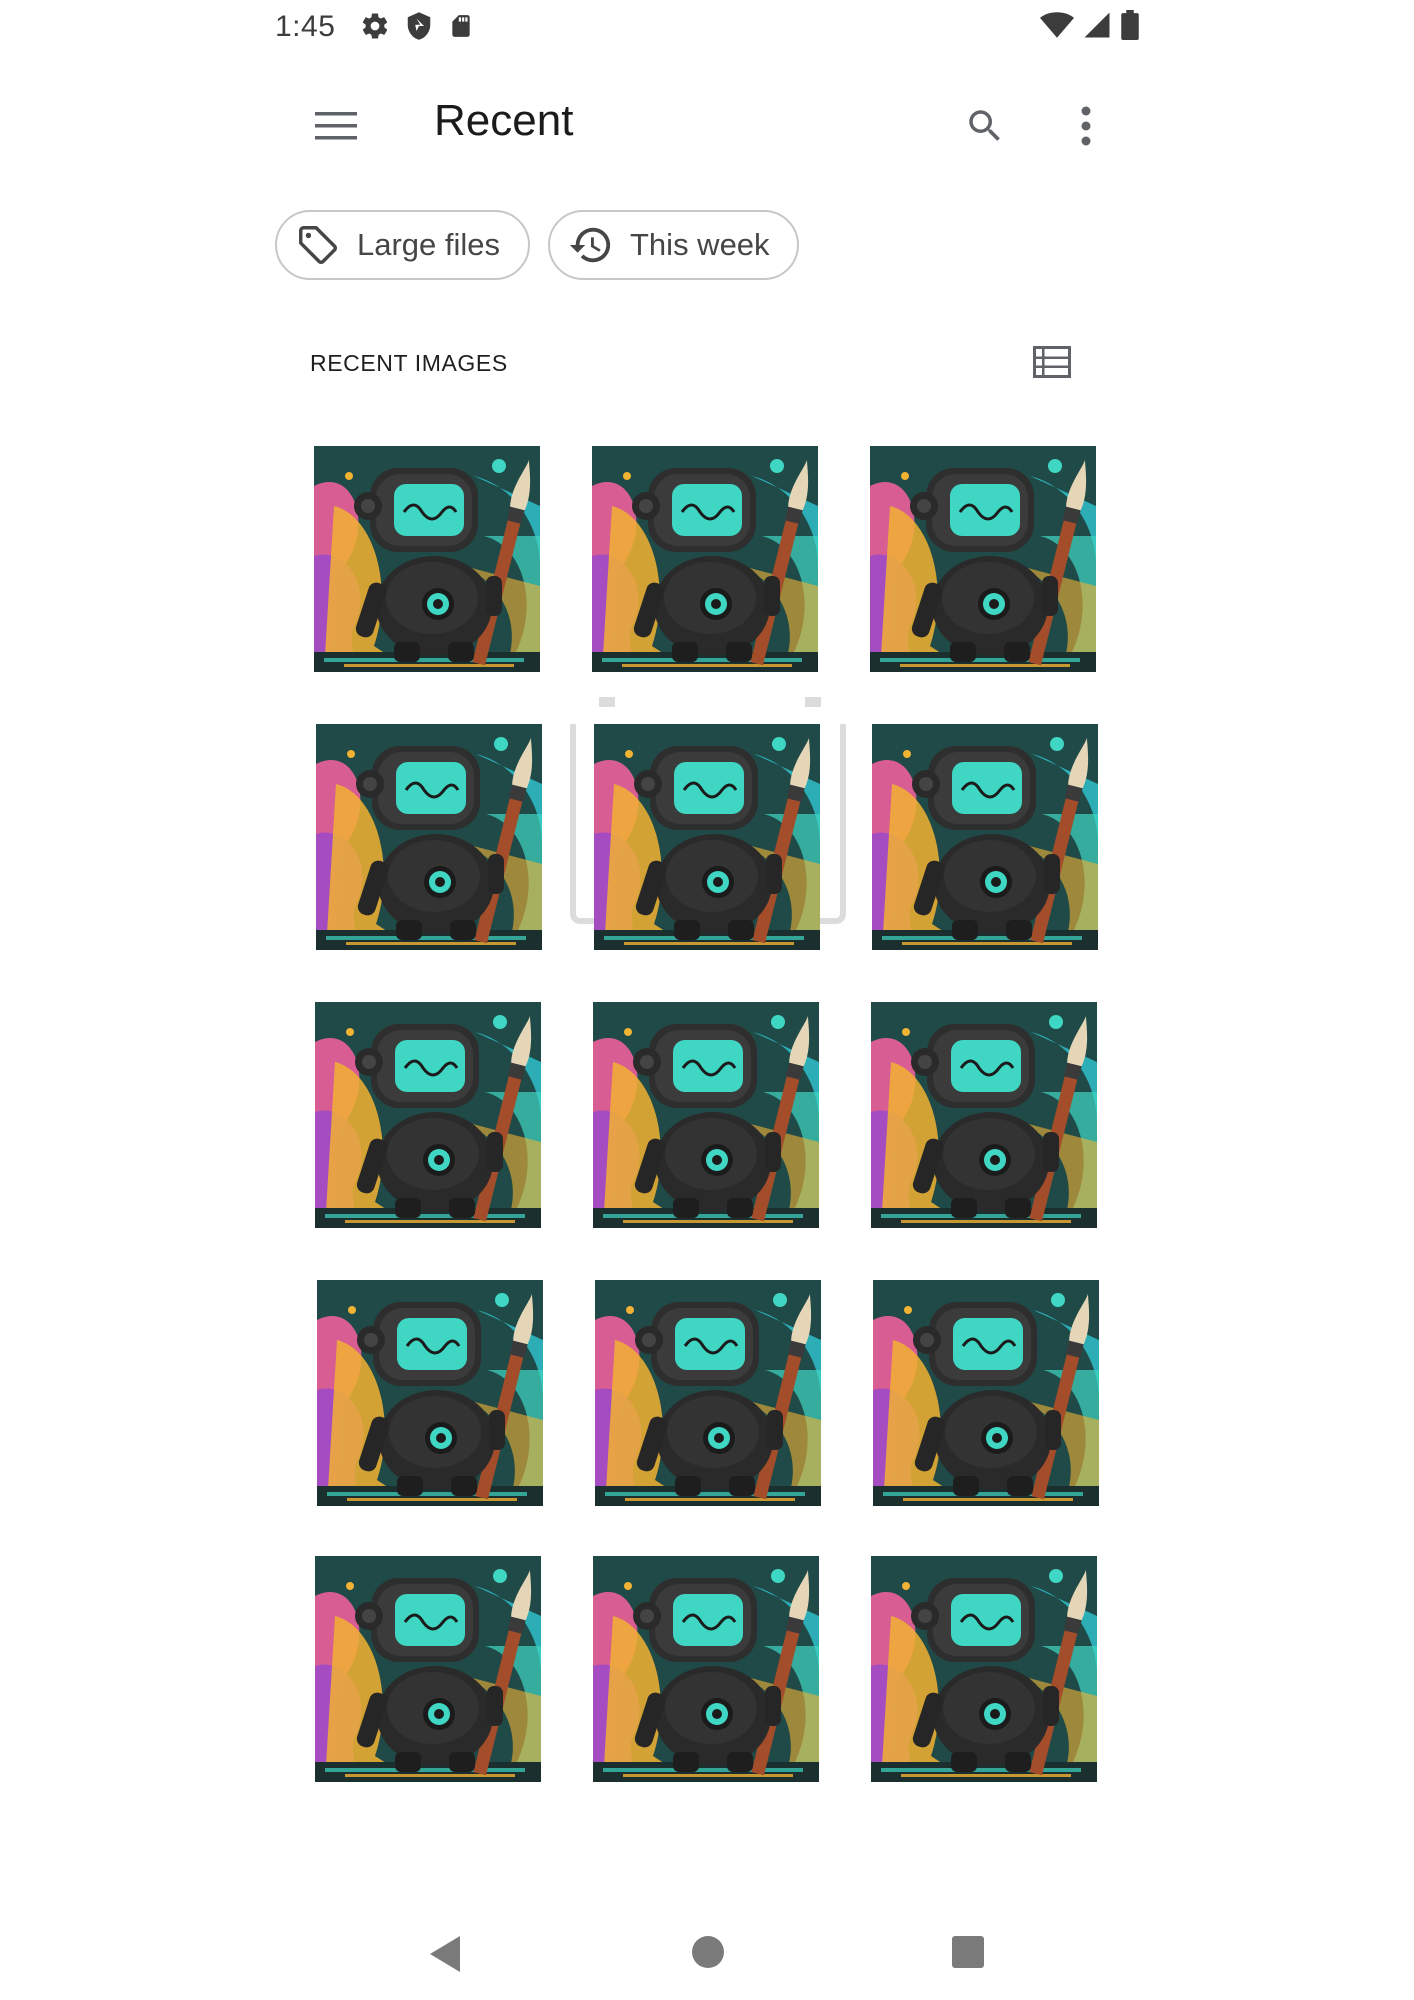  What do you see at coordinates (375, 28) in the screenshot?
I see `settings-icon` at bounding box center [375, 28].